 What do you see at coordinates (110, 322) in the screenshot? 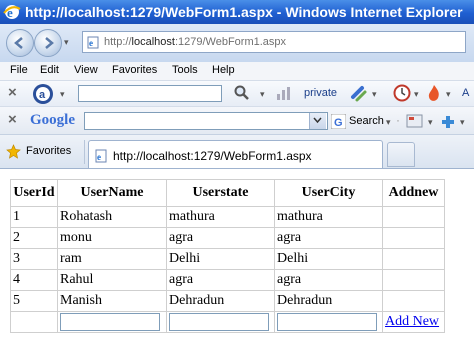
I see `new-username-input` at bounding box center [110, 322].